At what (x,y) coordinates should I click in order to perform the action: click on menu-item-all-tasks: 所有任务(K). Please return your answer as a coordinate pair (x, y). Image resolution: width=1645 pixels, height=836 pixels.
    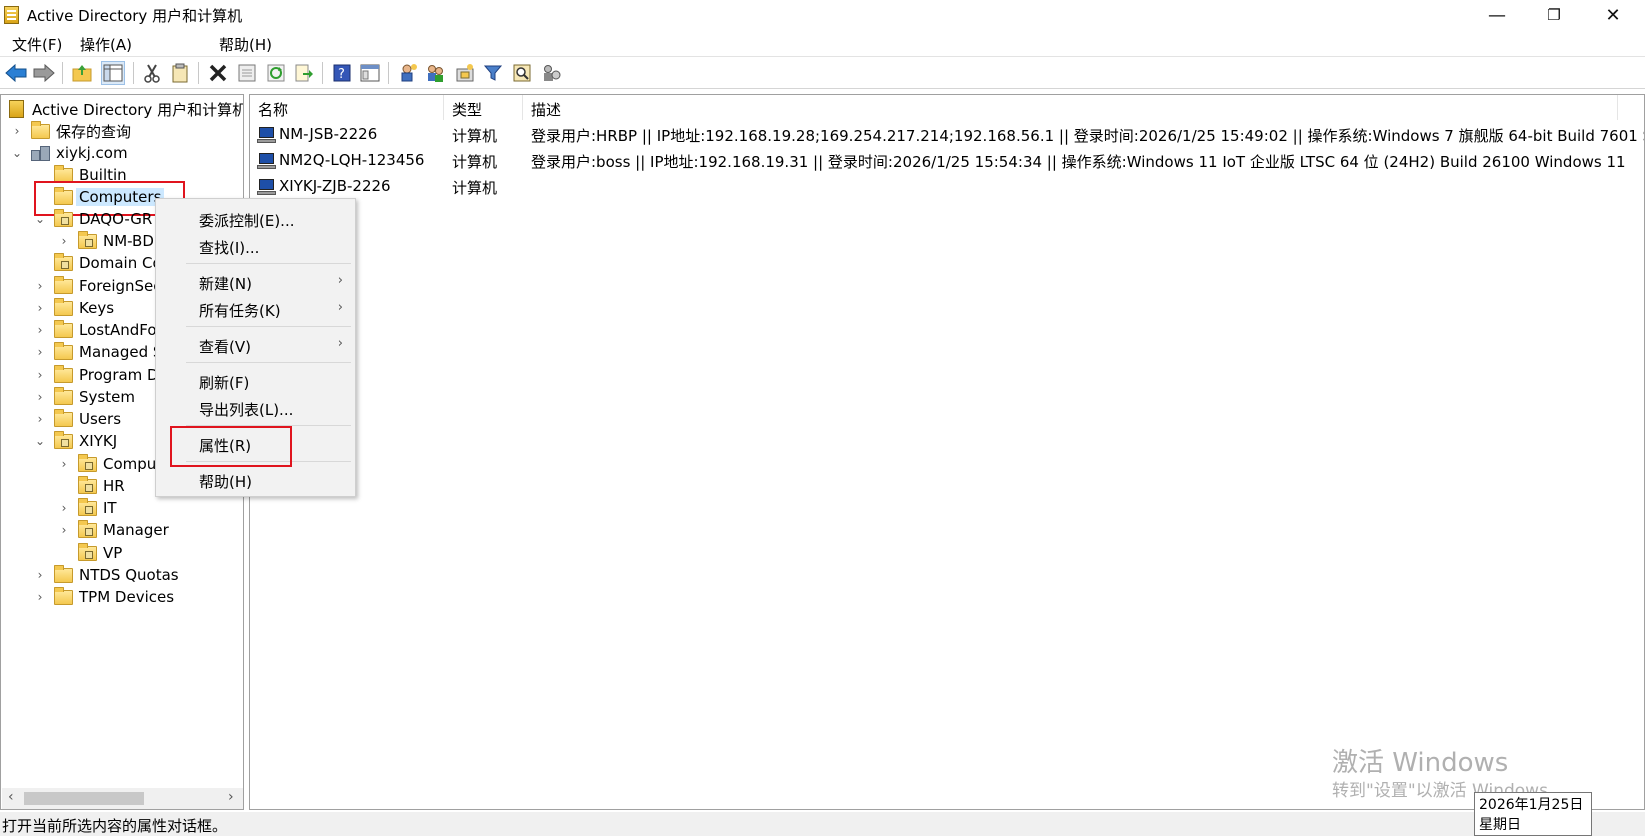
    Looking at the image, I should click on (240, 310).